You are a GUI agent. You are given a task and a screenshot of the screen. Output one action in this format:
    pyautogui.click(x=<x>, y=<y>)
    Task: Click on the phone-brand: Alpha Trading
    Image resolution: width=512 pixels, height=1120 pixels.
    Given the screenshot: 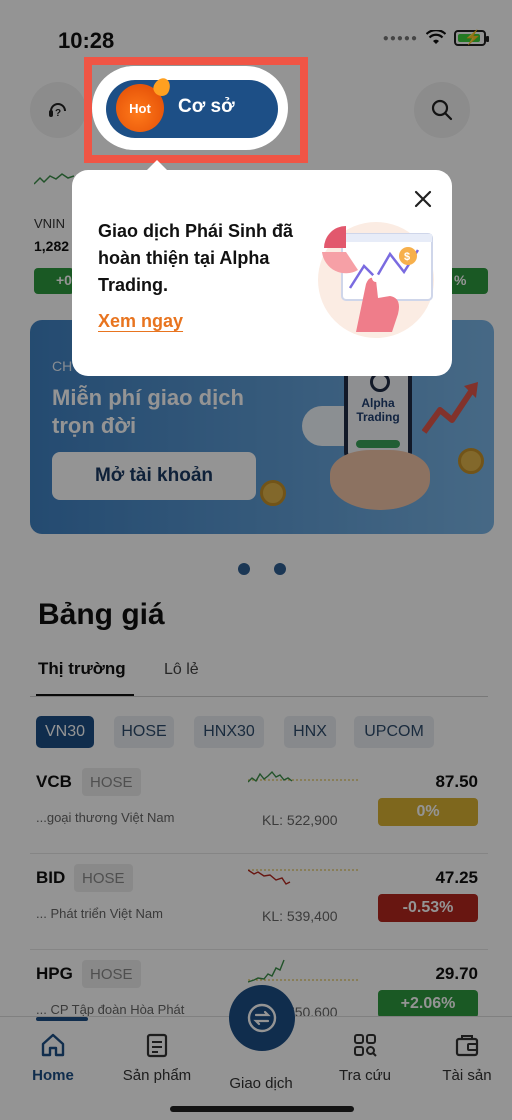 What is the action you would take?
    pyautogui.click(x=378, y=410)
    